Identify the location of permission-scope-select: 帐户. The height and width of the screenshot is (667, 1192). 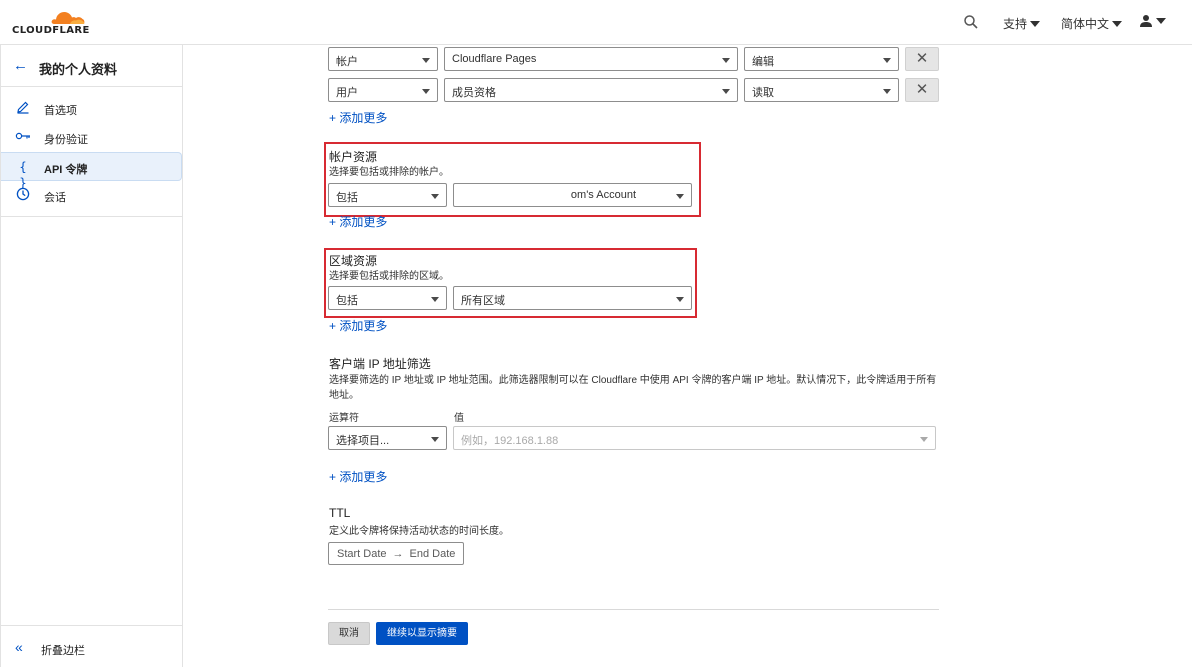
(383, 59).